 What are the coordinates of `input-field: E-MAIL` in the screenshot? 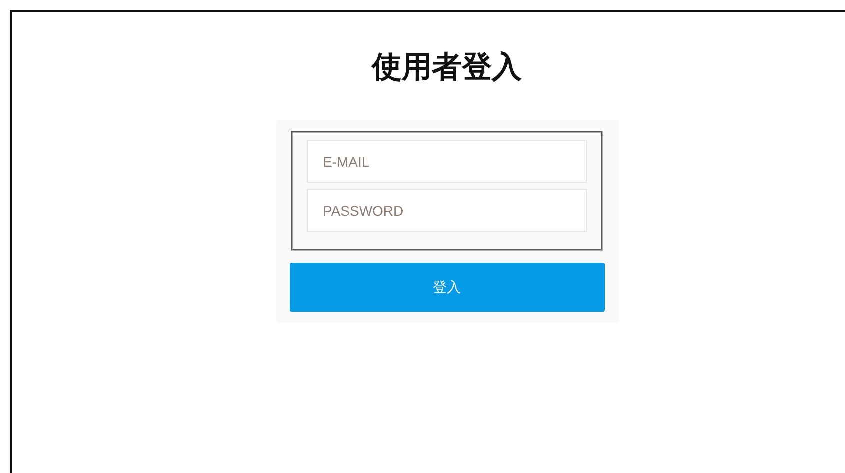 It's located at (447, 161).